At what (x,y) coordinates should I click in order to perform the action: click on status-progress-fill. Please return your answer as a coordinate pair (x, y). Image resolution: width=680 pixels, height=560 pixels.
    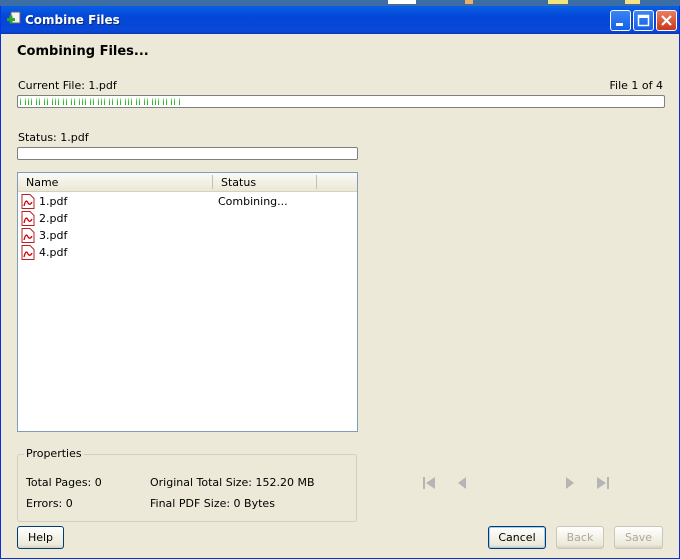
    Looking at the image, I should click on (78, 153).